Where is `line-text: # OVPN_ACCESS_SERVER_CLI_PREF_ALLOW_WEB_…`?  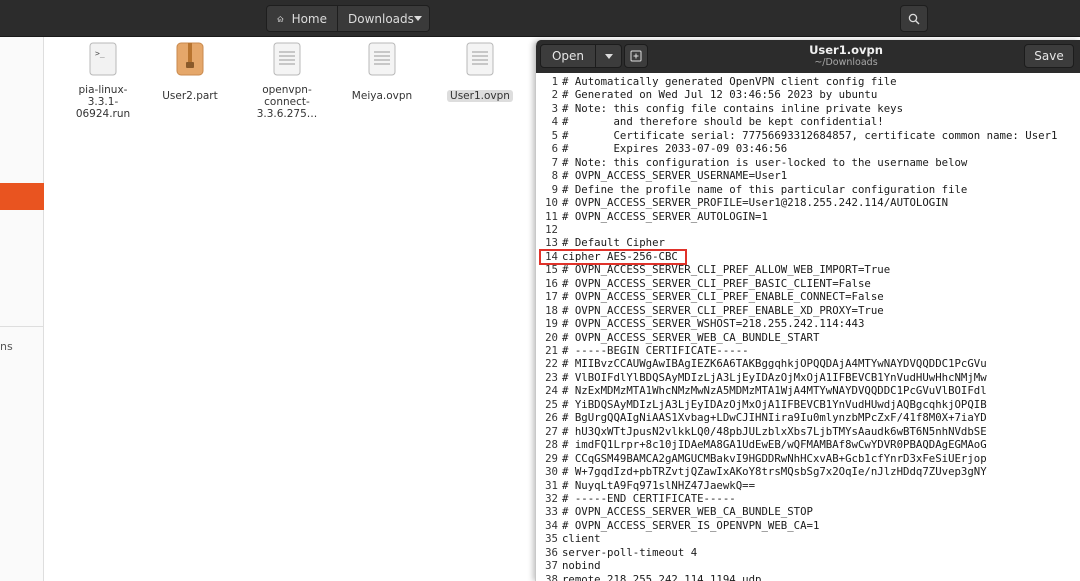 line-text: # OVPN_ACCESS_SERVER_CLI_PREF_ALLOW_WEB_… is located at coordinates (726, 270).